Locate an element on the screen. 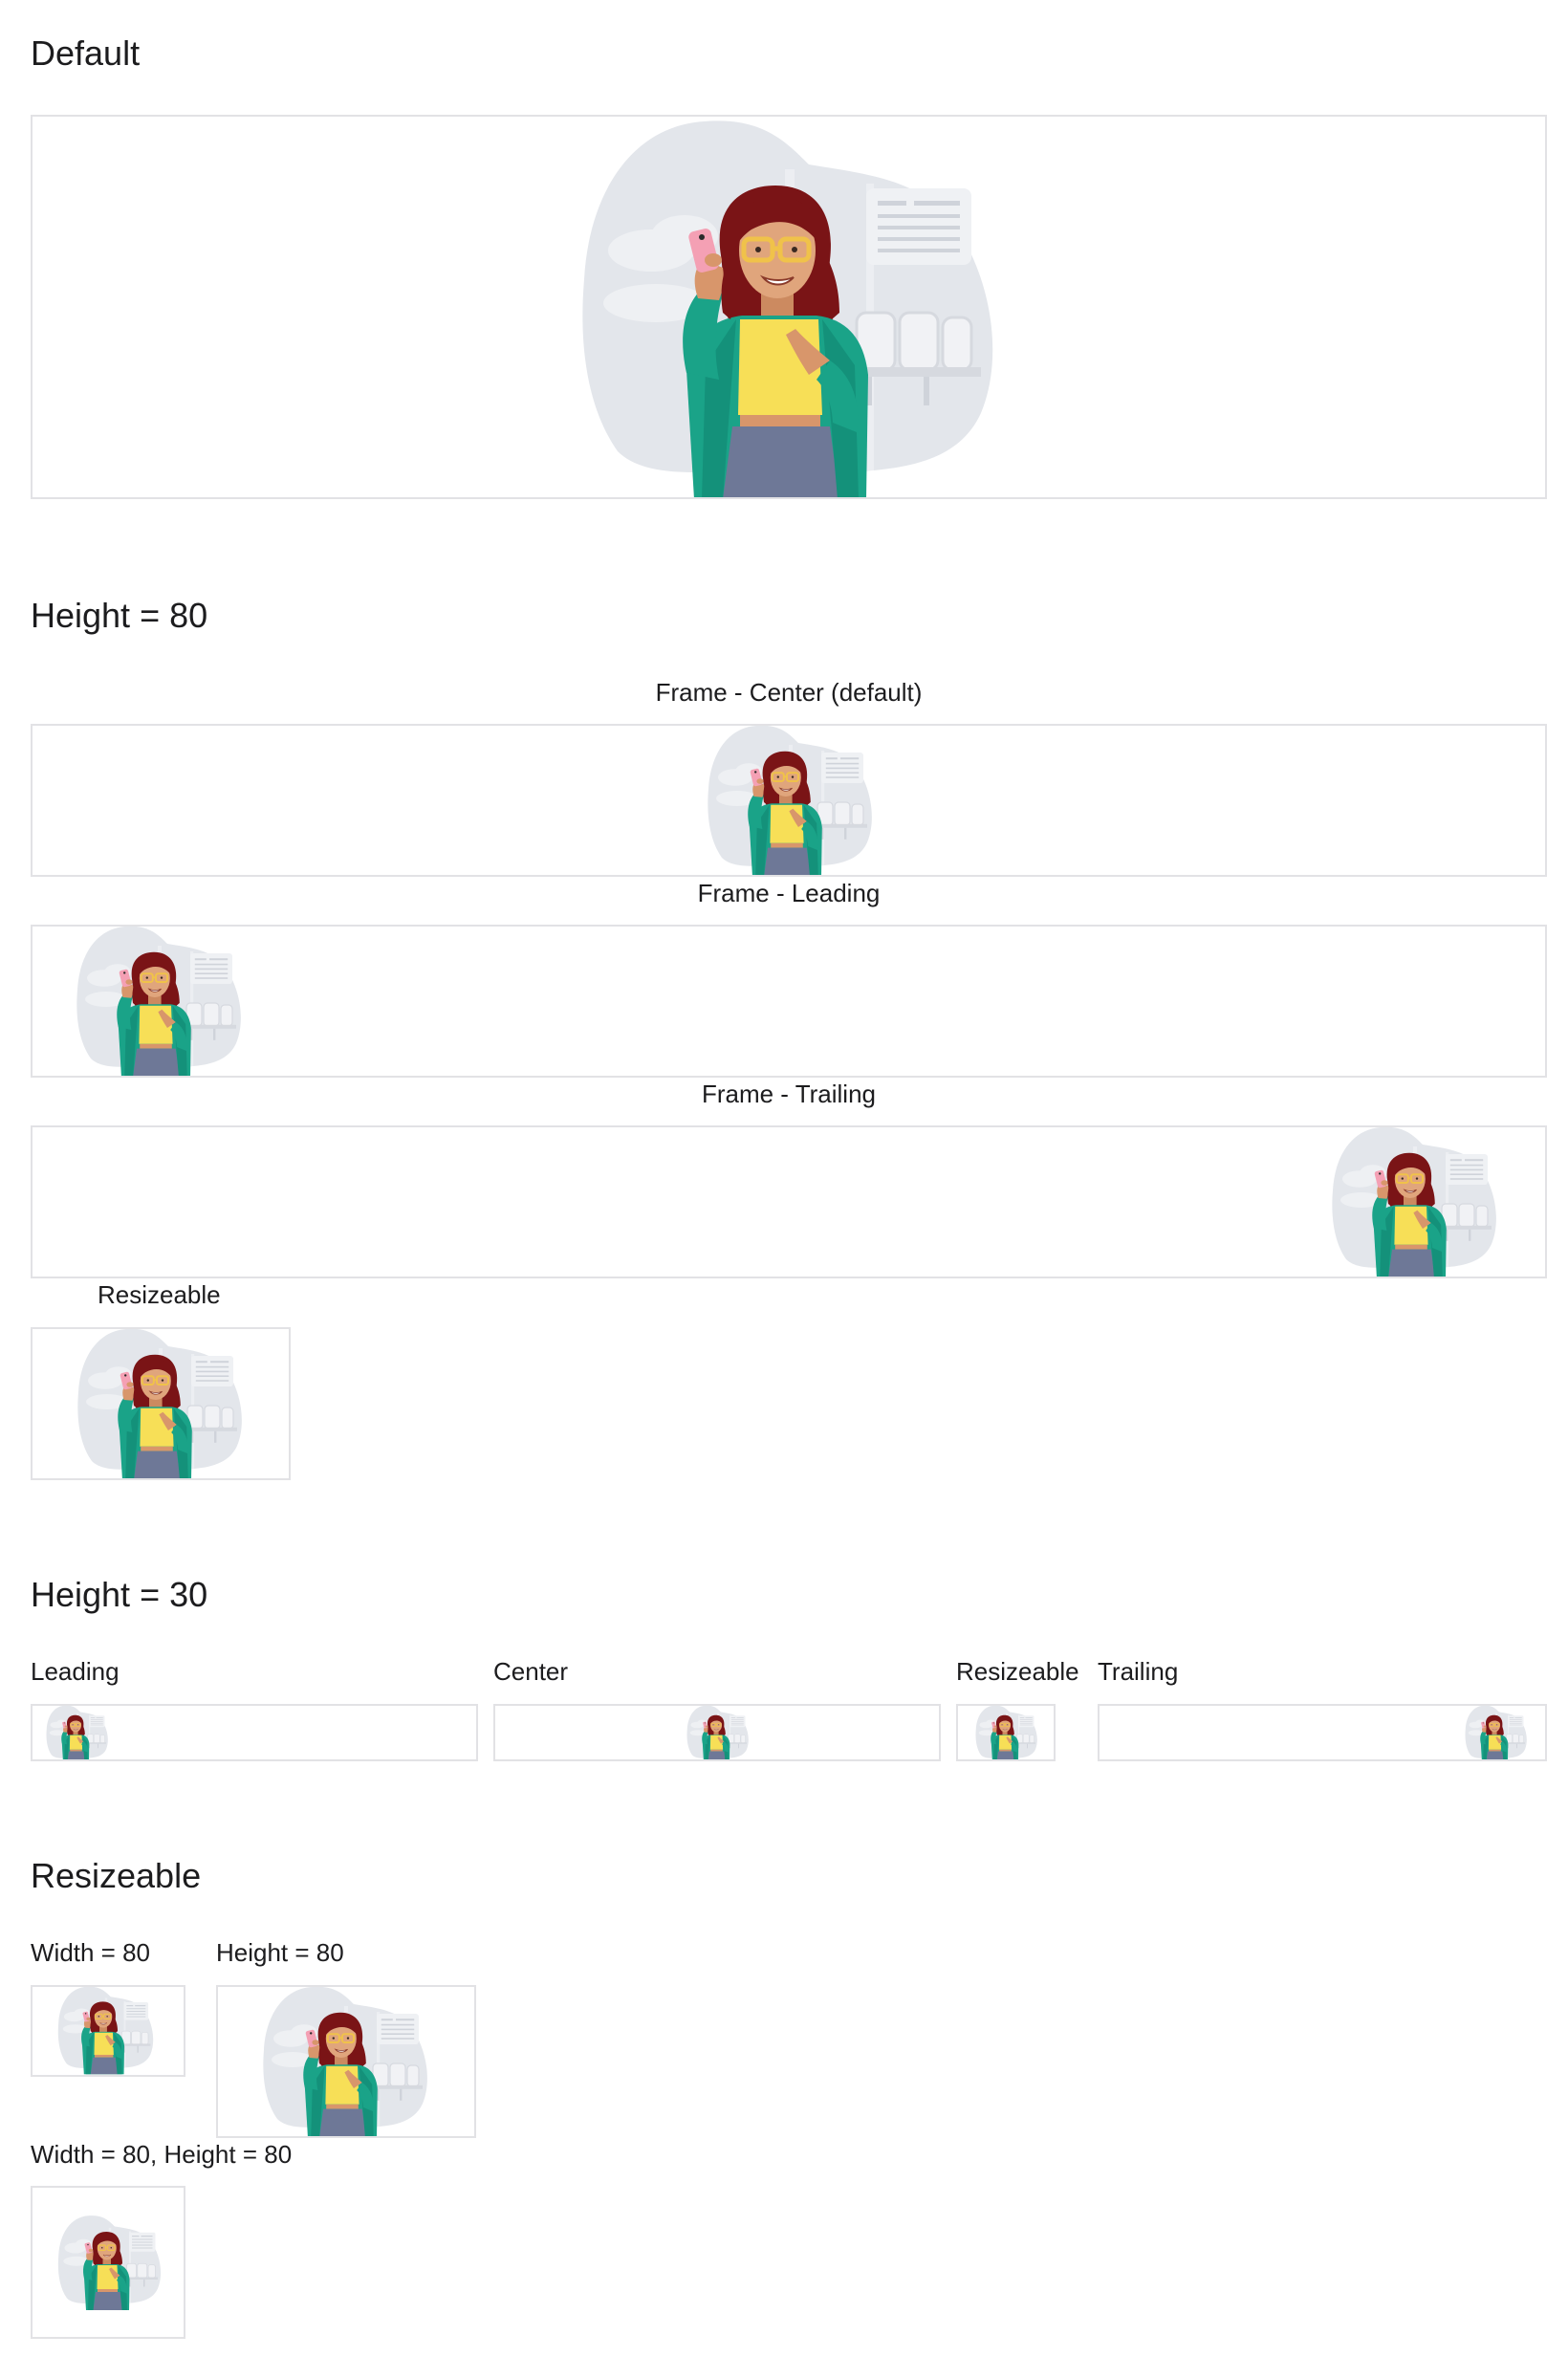 The width and height of the screenshot is (1568, 2357). height-80-label: Height = 80 is located at coordinates (280, 1952).